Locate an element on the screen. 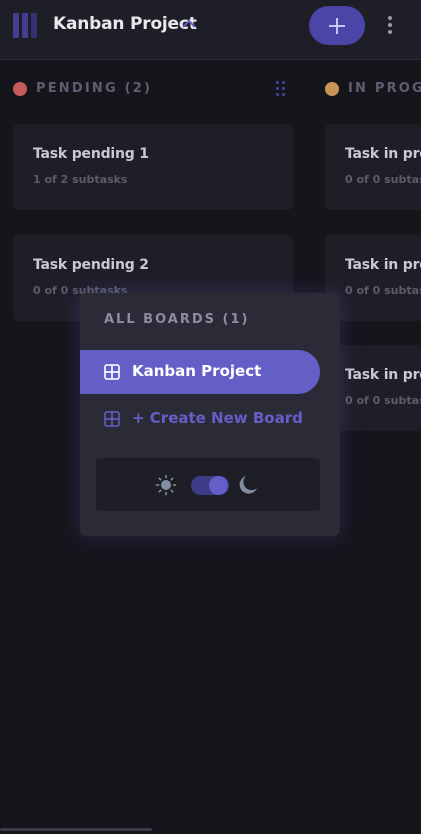  moon-icon is located at coordinates (248, 485).